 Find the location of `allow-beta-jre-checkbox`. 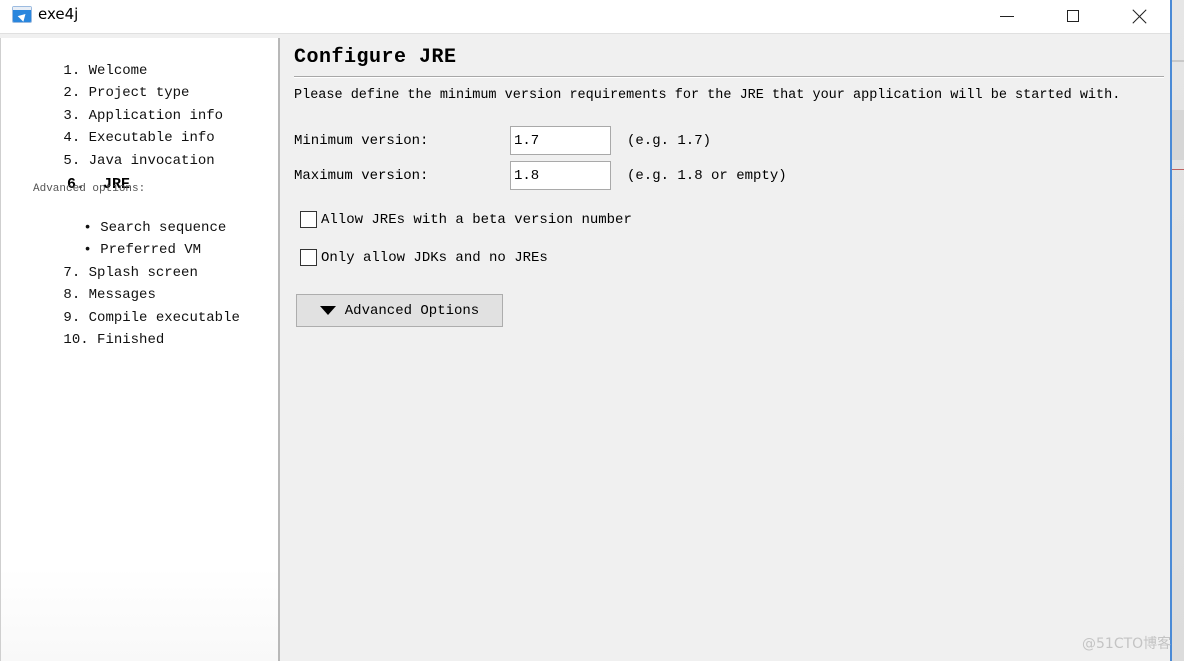

allow-beta-jre-checkbox is located at coordinates (308, 219).